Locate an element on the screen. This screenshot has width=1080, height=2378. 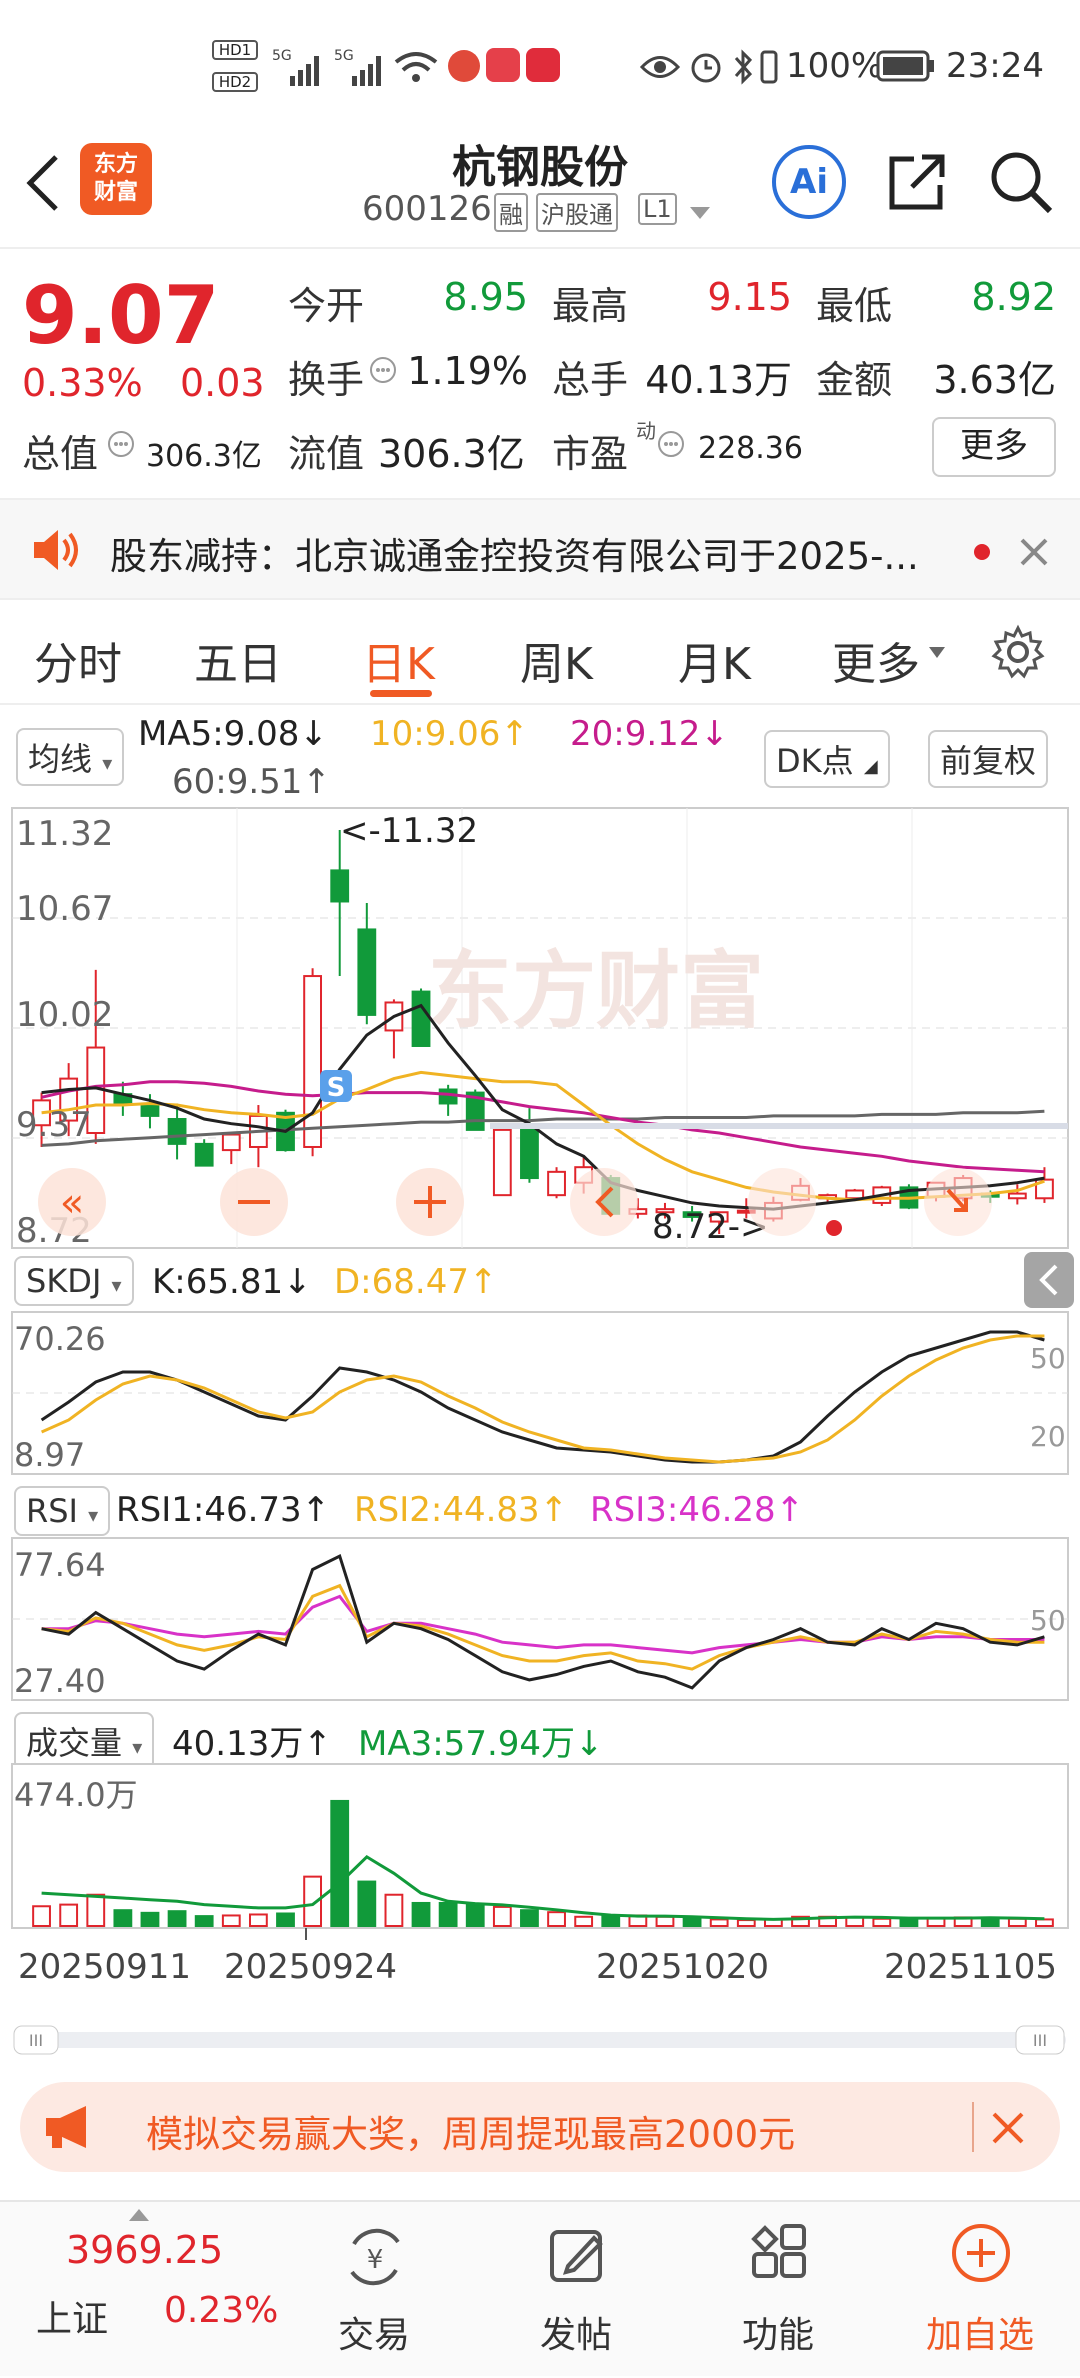
chevron-down-icon is located at coordinates (700, 213).